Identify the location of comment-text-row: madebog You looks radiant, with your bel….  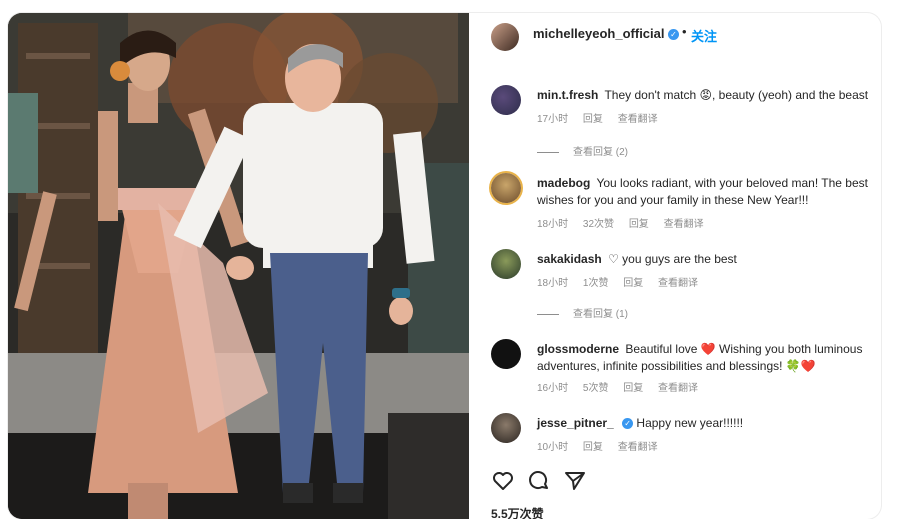
(707, 192).